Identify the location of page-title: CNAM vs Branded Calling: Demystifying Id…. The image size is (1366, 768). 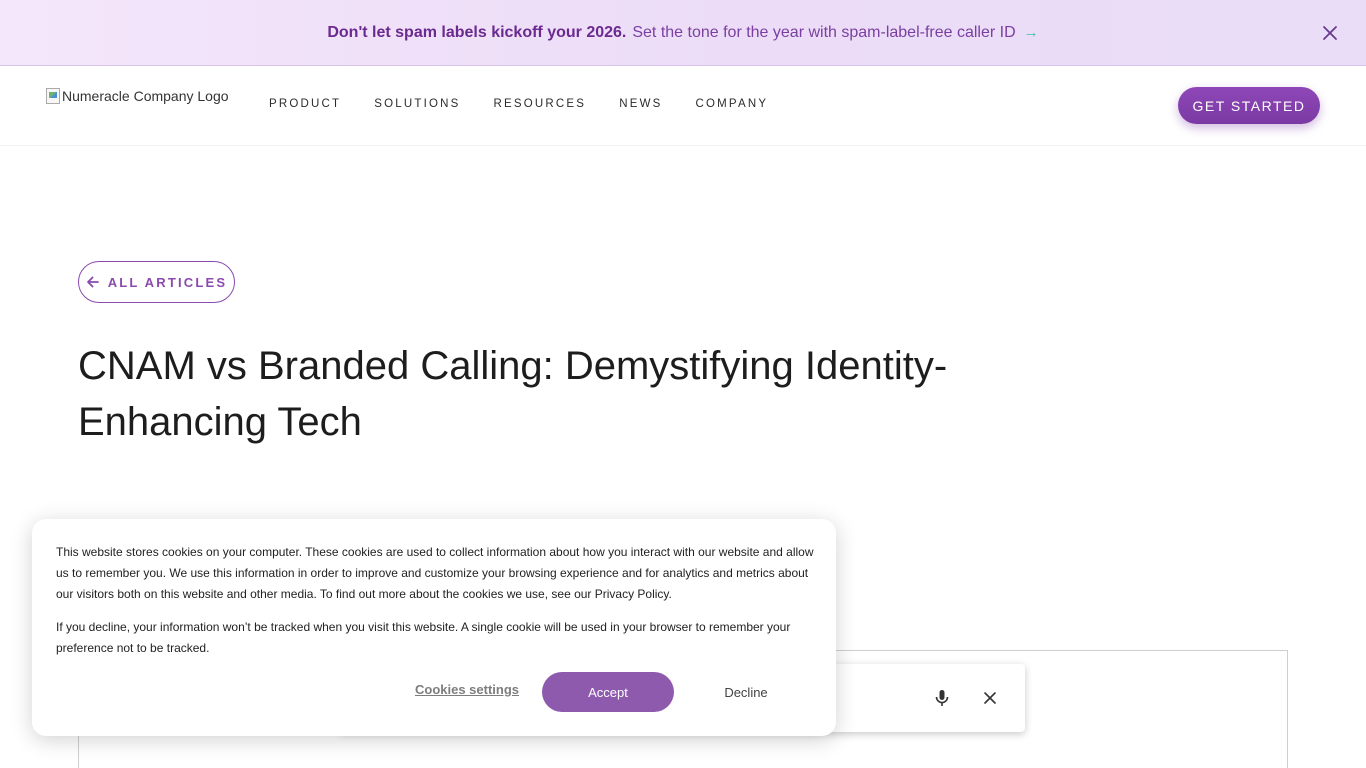
(513, 394).